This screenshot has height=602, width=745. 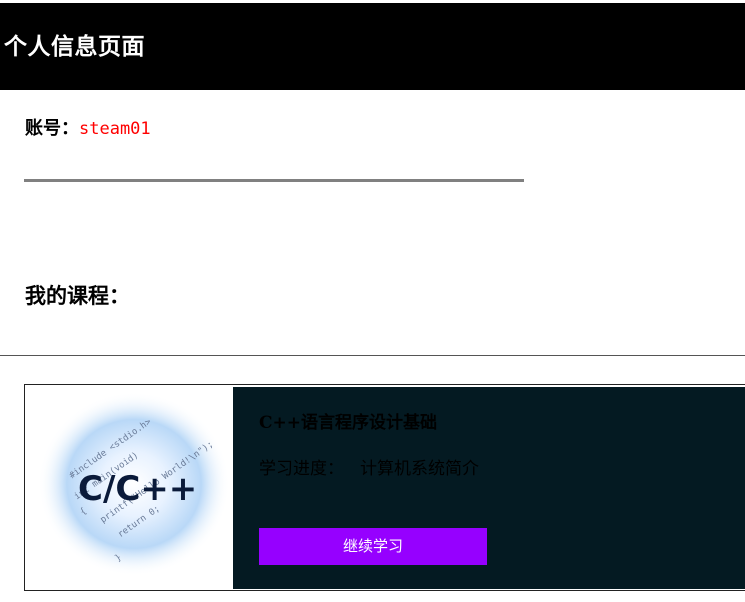 I want to click on progress-value: 计算机系统简介, so click(x=419, y=469).